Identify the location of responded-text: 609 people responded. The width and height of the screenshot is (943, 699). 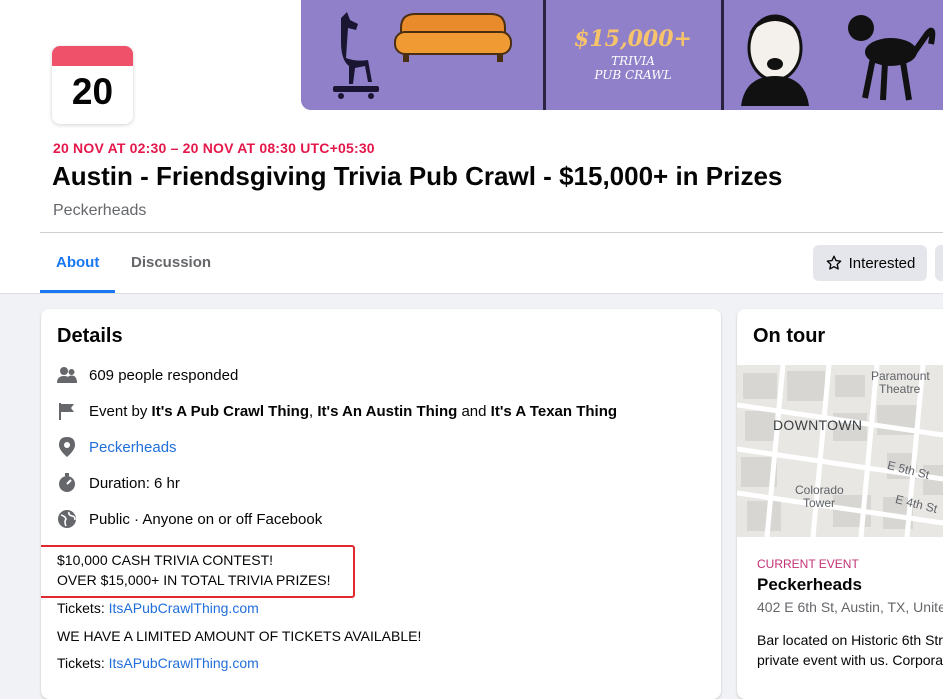
(164, 375).